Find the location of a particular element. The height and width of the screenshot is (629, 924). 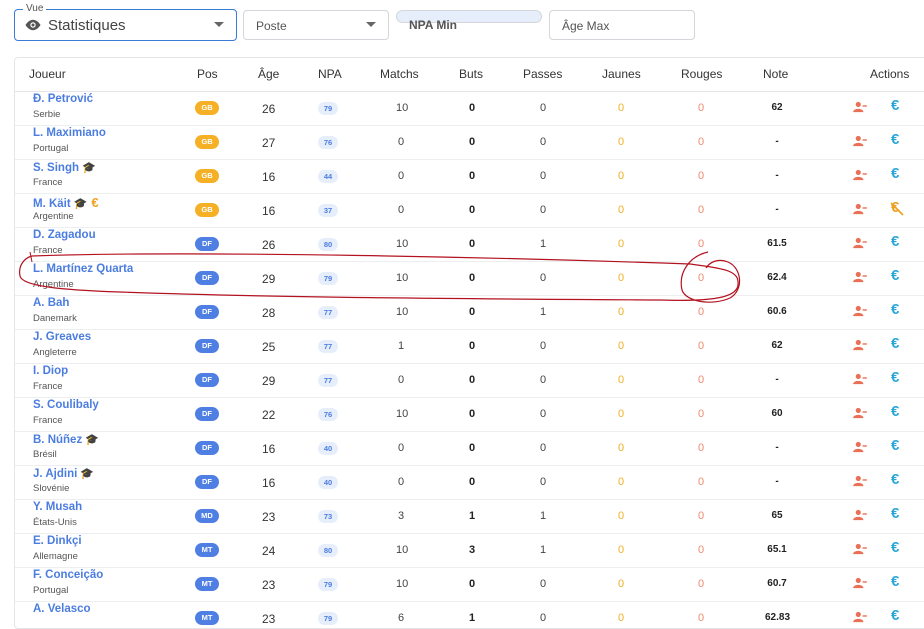

col-pos: Pos is located at coordinates (207, 74).